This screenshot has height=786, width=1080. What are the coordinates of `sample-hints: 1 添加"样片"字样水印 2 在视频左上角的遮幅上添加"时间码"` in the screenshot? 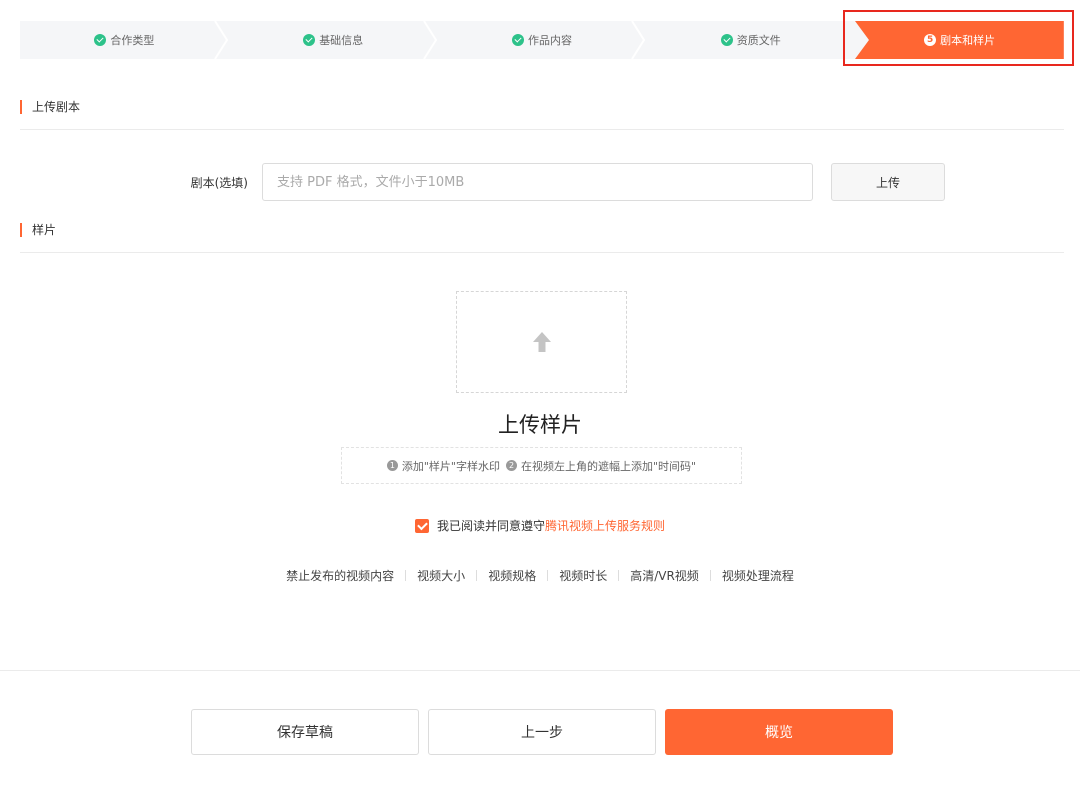 It's located at (541, 465).